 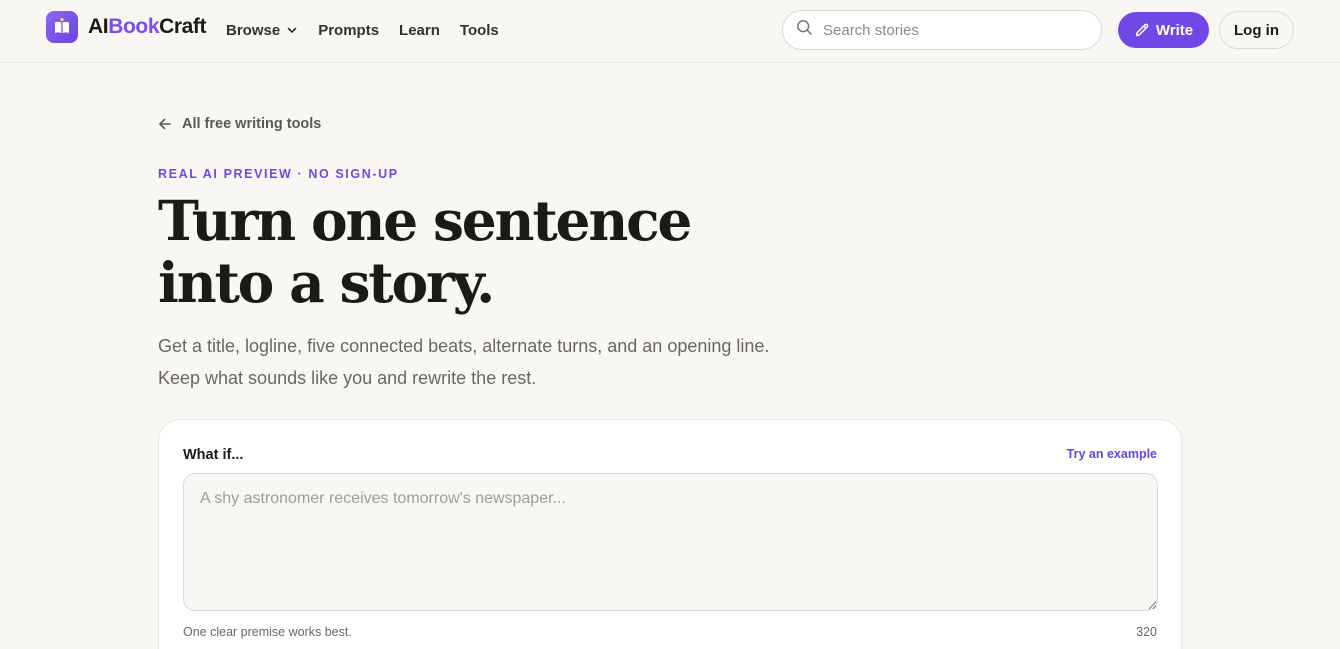 I want to click on search-input, so click(x=953, y=30).